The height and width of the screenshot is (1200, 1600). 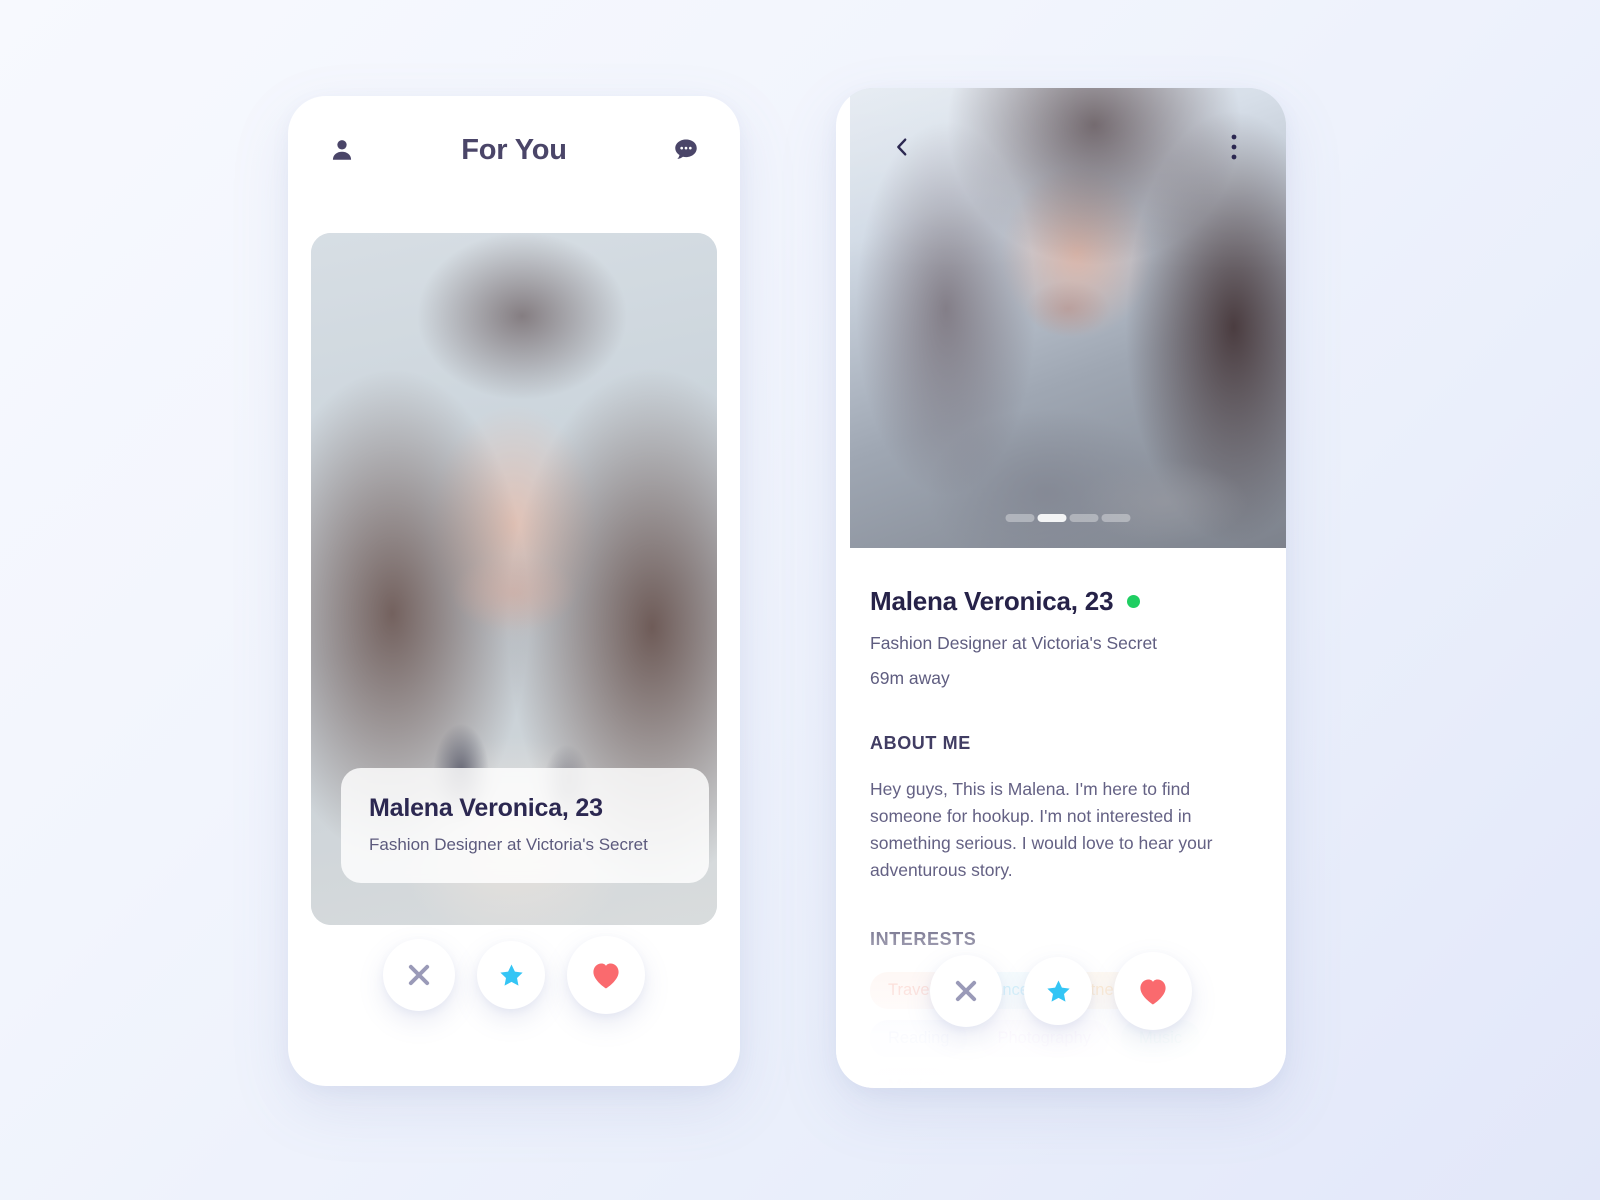 I want to click on person-icon, so click(x=342, y=150).